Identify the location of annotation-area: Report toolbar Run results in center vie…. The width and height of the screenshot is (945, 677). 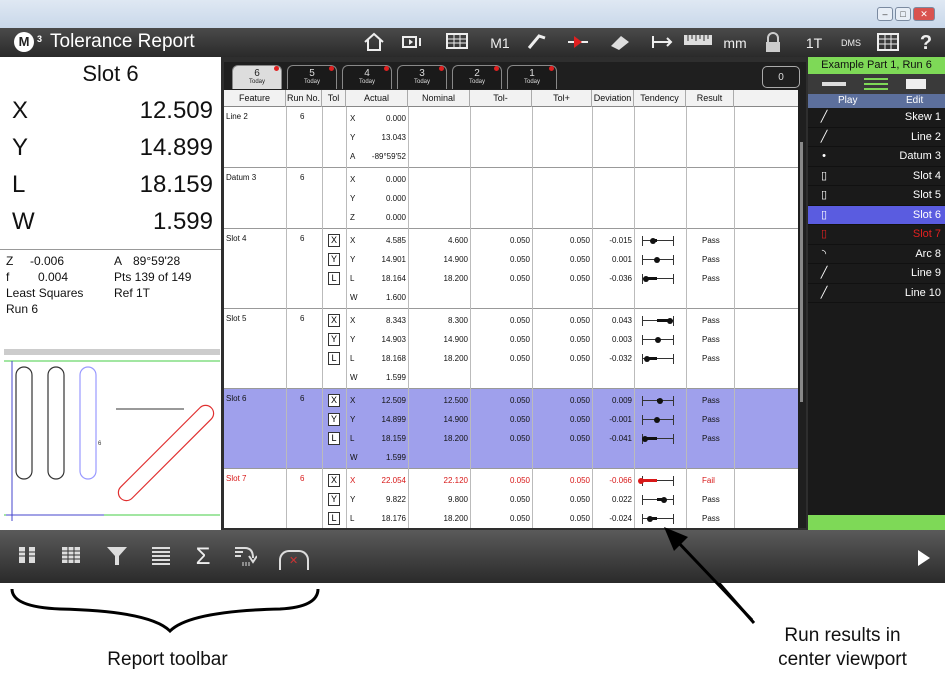
(472, 630).